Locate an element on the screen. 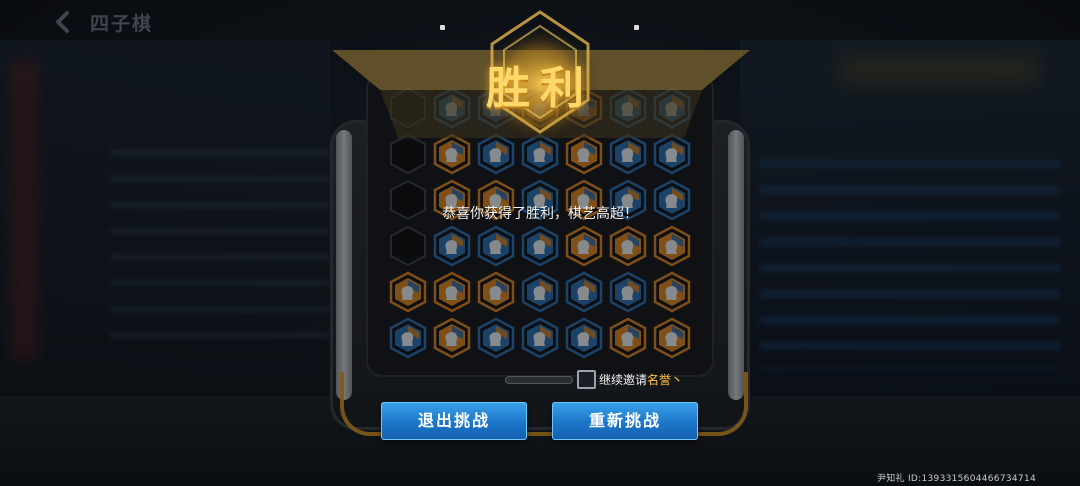 The image size is (1080, 486). victory-message: 恭喜你获得了胜利，棋艺高超！ is located at coordinates (540, 214).